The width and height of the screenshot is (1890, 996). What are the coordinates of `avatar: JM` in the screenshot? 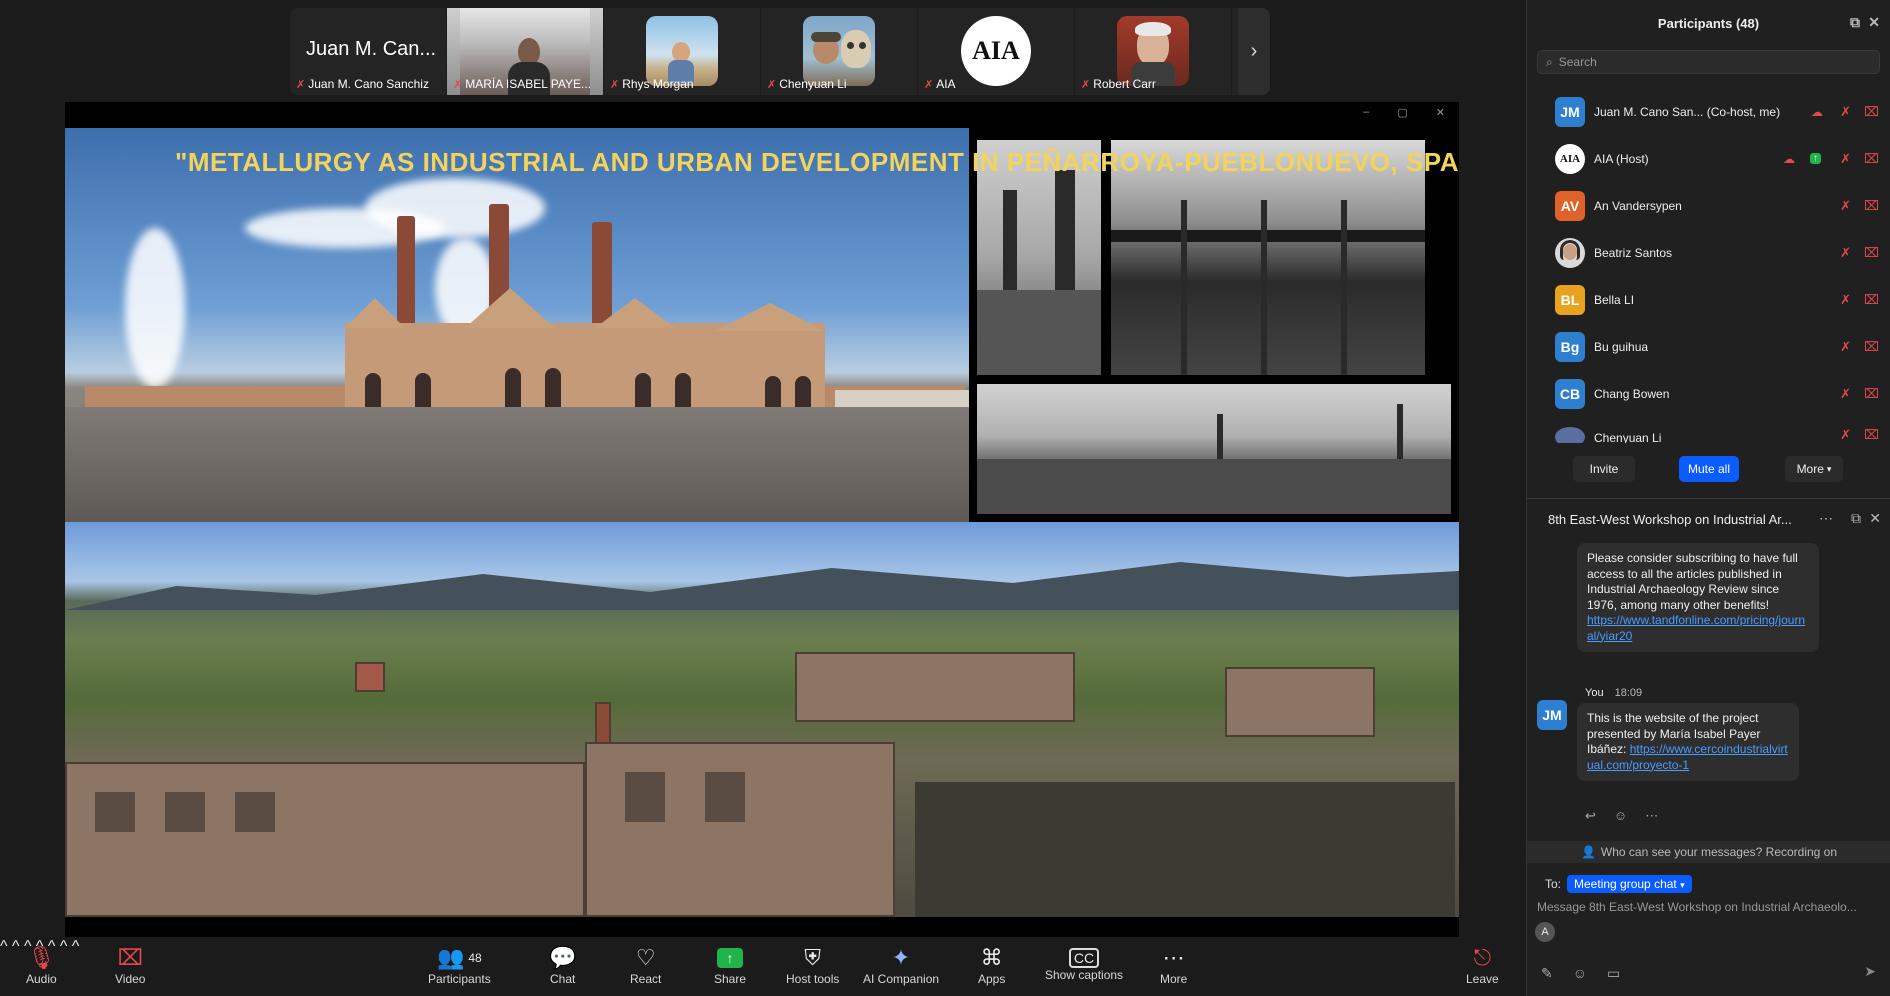 It's located at (1570, 111).